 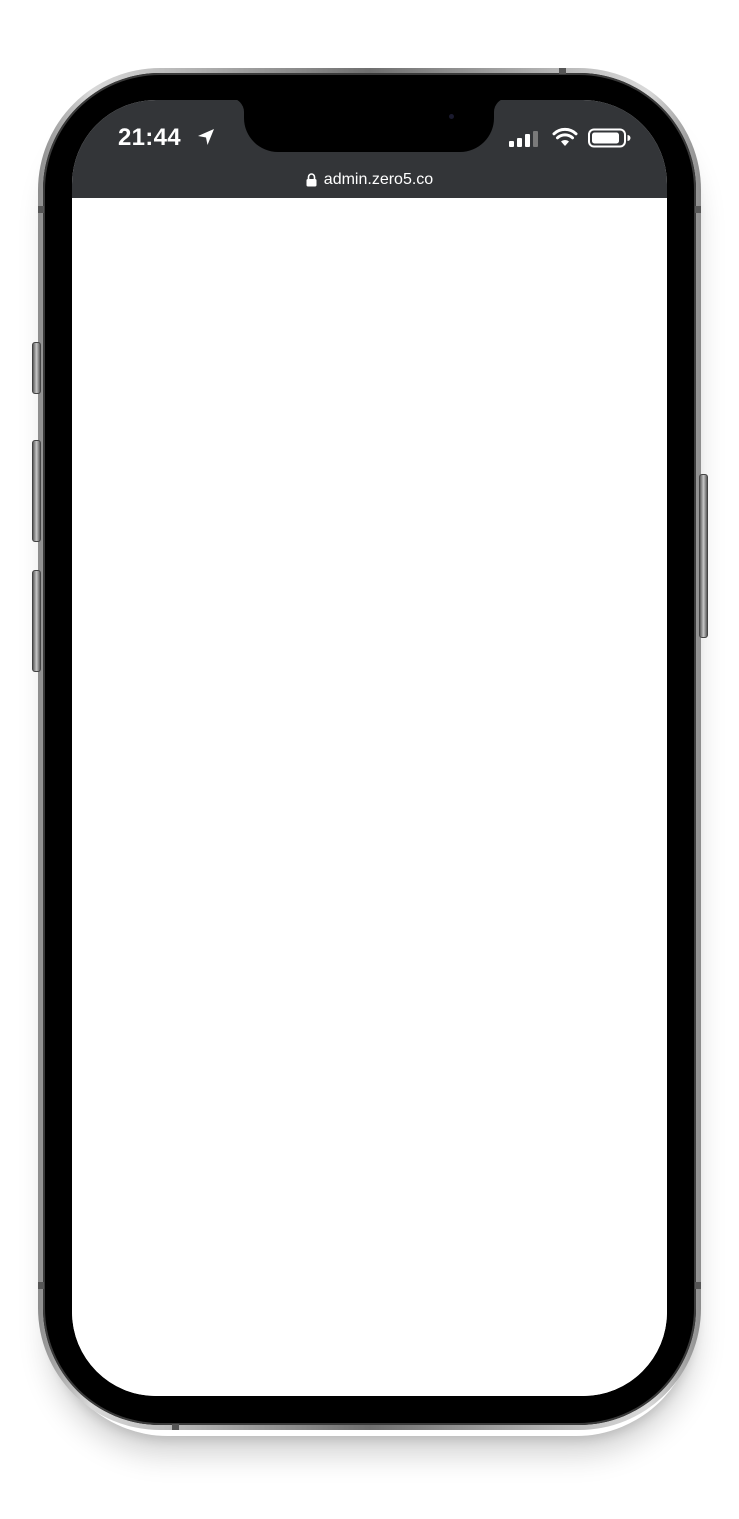 What do you see at coordinates (369, 126) in the screenshot?
I see `notch` at bounding box center [369, 126].